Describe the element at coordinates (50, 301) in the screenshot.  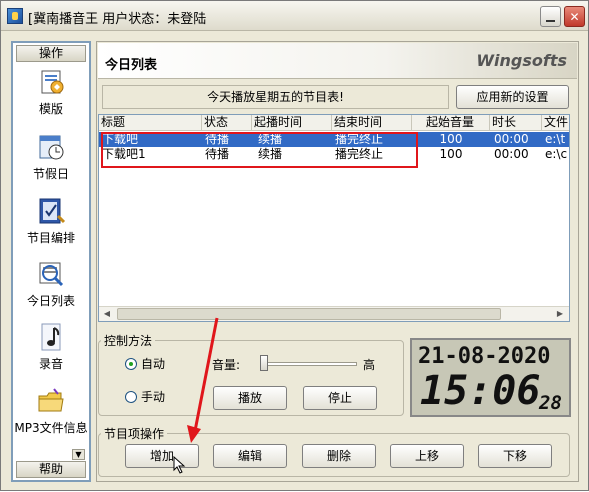
I see `sidebar-item-label: 今日列表` at that location.